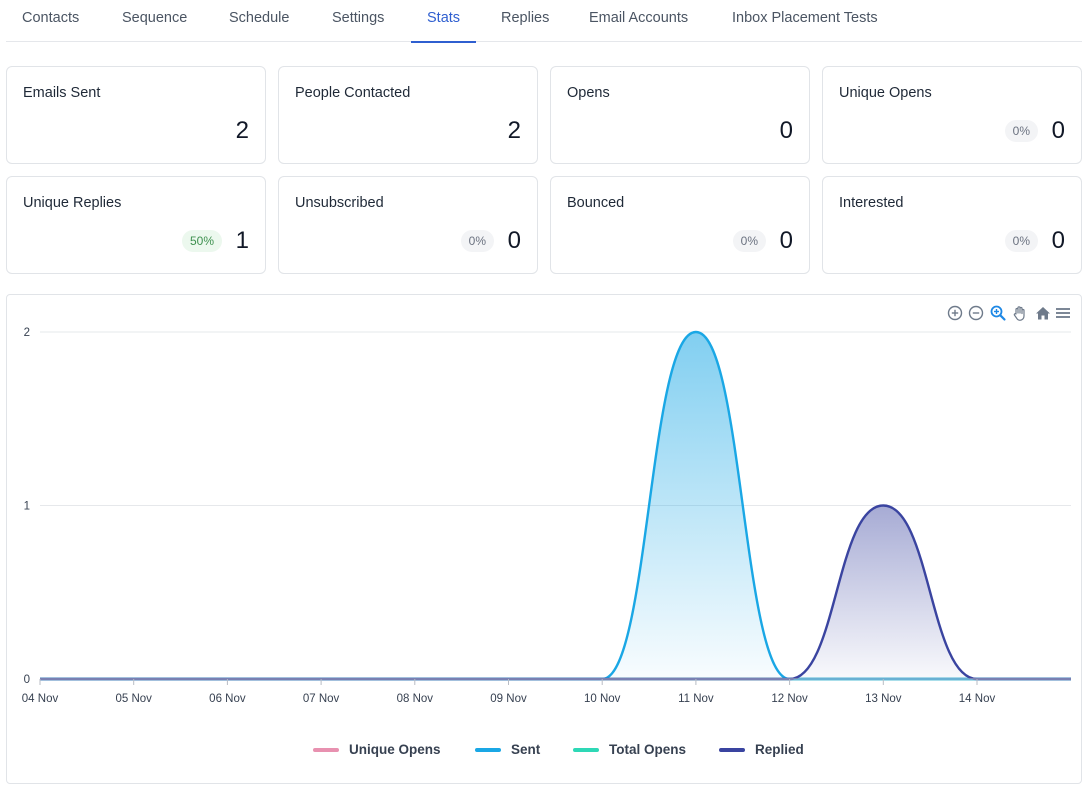  What do you see at coordinates (976, 313) in the screenshot?
I see `zoom-out-icon` at bounding box center [976, 313].